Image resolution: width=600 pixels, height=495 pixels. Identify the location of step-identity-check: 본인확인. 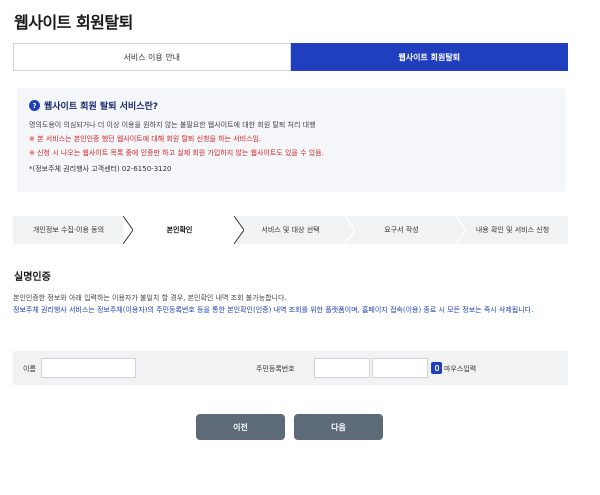
(184, 230).